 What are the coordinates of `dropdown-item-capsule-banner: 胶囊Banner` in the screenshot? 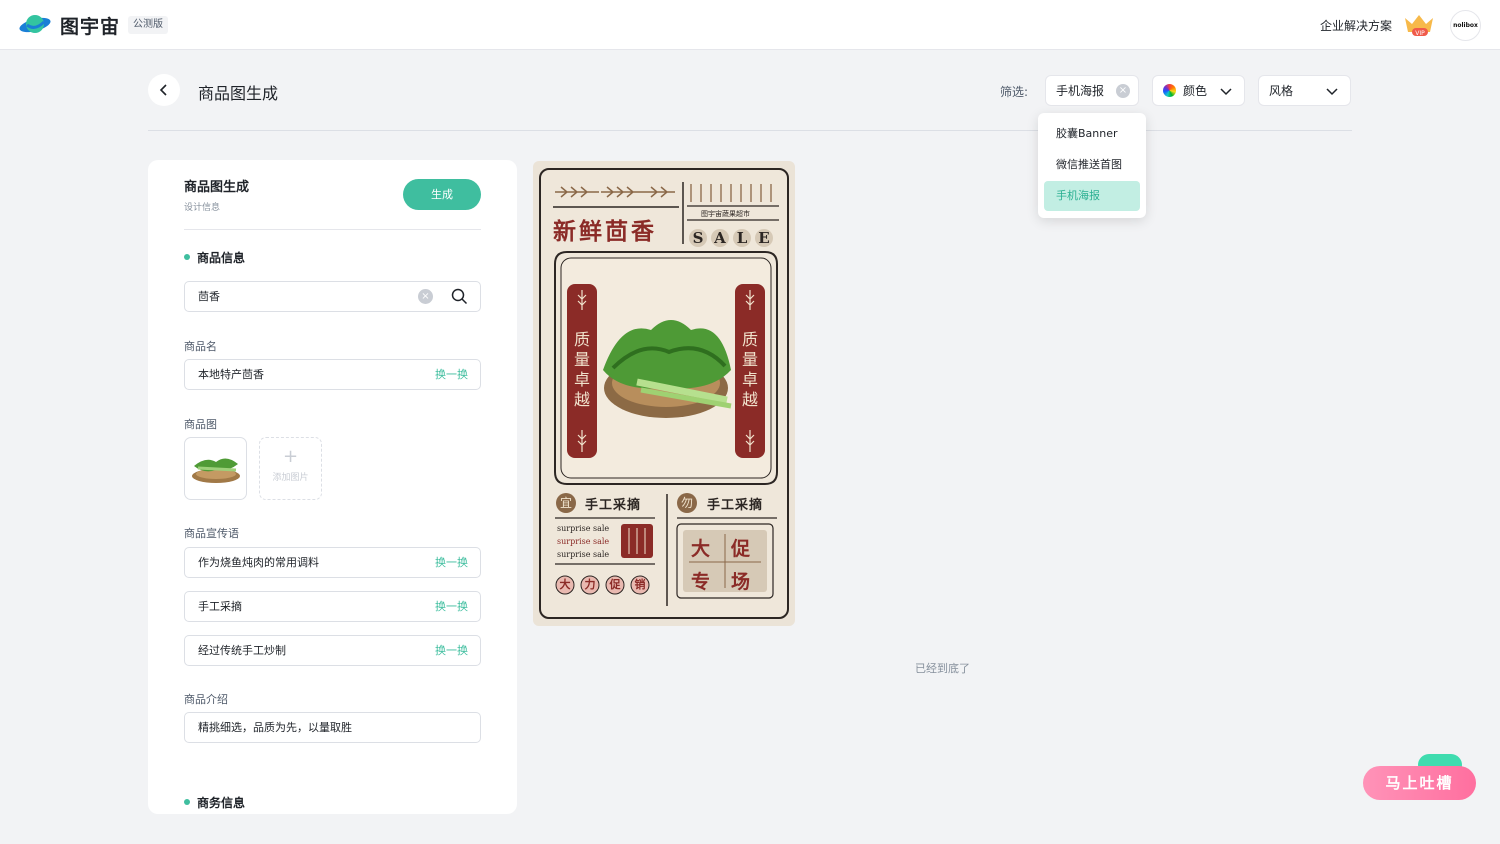 It's located at (1092, 134).